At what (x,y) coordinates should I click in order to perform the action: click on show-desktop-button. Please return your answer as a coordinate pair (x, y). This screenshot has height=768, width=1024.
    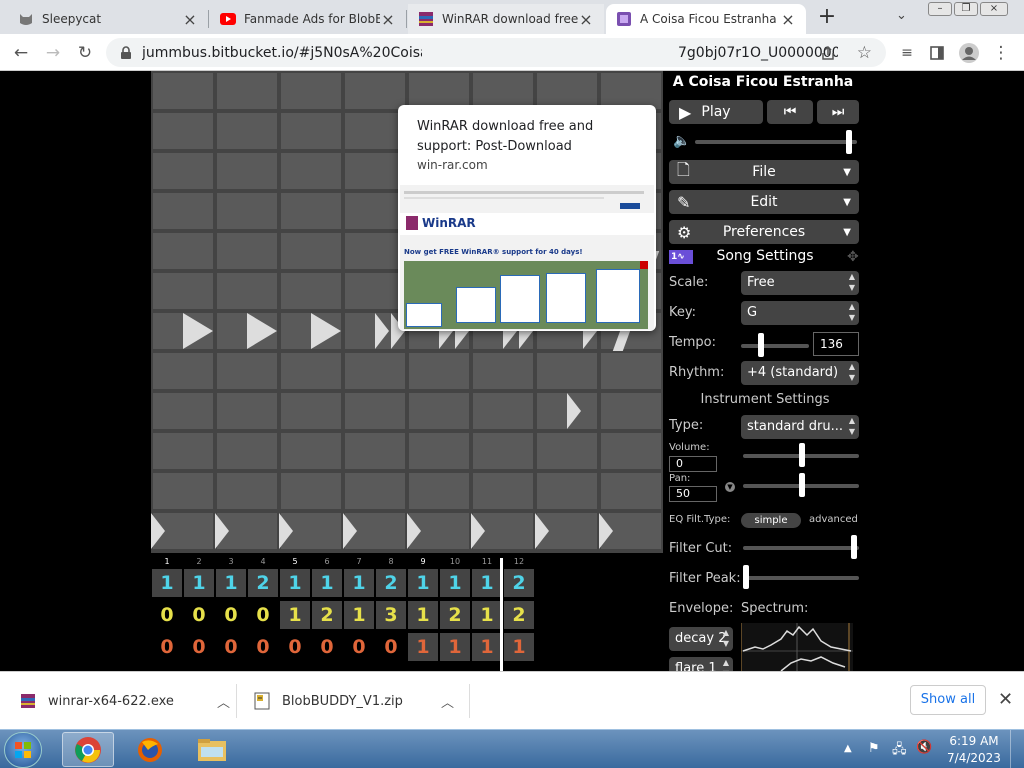
    Looking at the image, I should click on (1017, 749).